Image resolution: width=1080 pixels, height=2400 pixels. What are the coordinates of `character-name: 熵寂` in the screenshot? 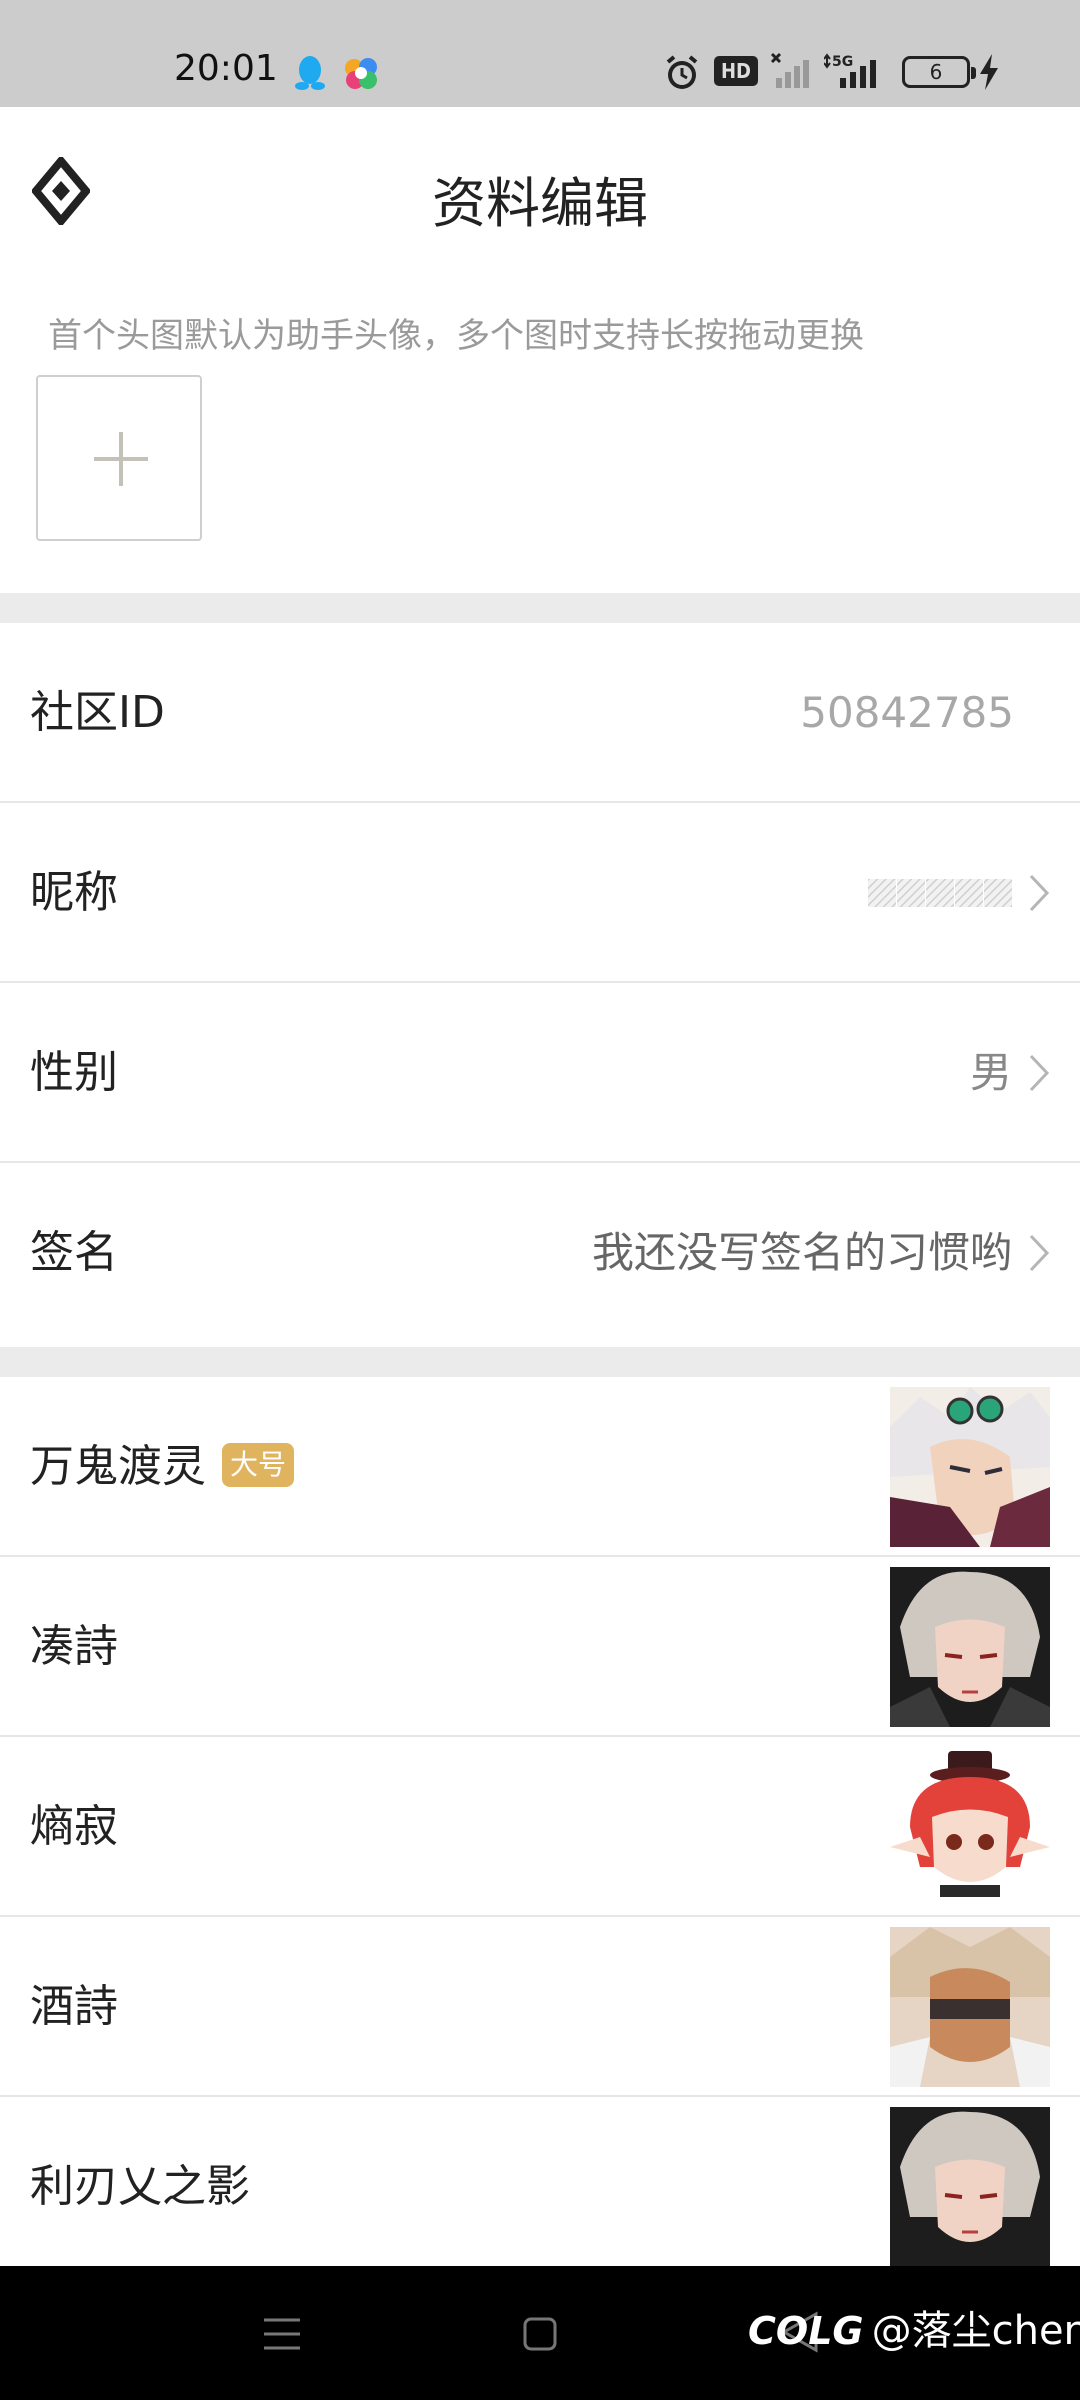 It's located at (74, 1826).